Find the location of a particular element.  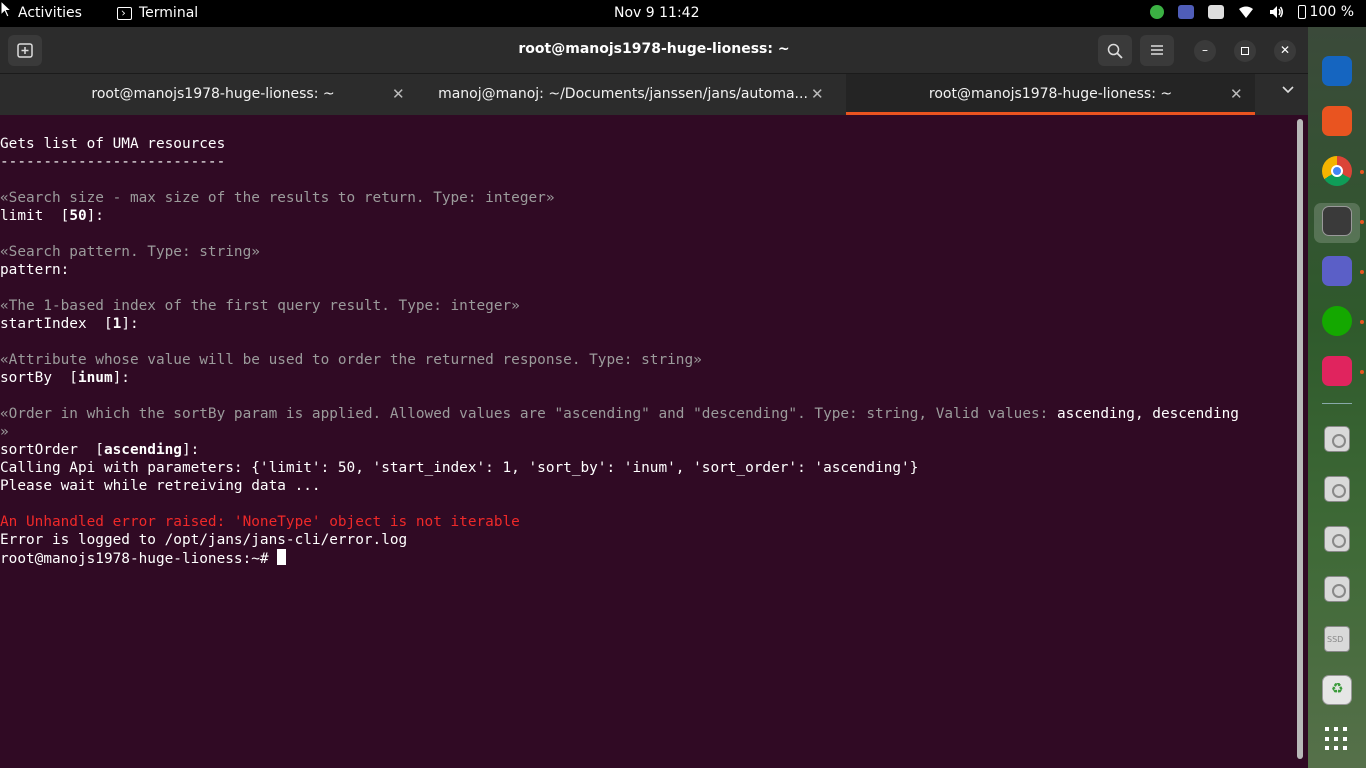

header-bar: root@manojs1978-huge-lioness: ~ – ✕ is located at coordinates (654, 50).